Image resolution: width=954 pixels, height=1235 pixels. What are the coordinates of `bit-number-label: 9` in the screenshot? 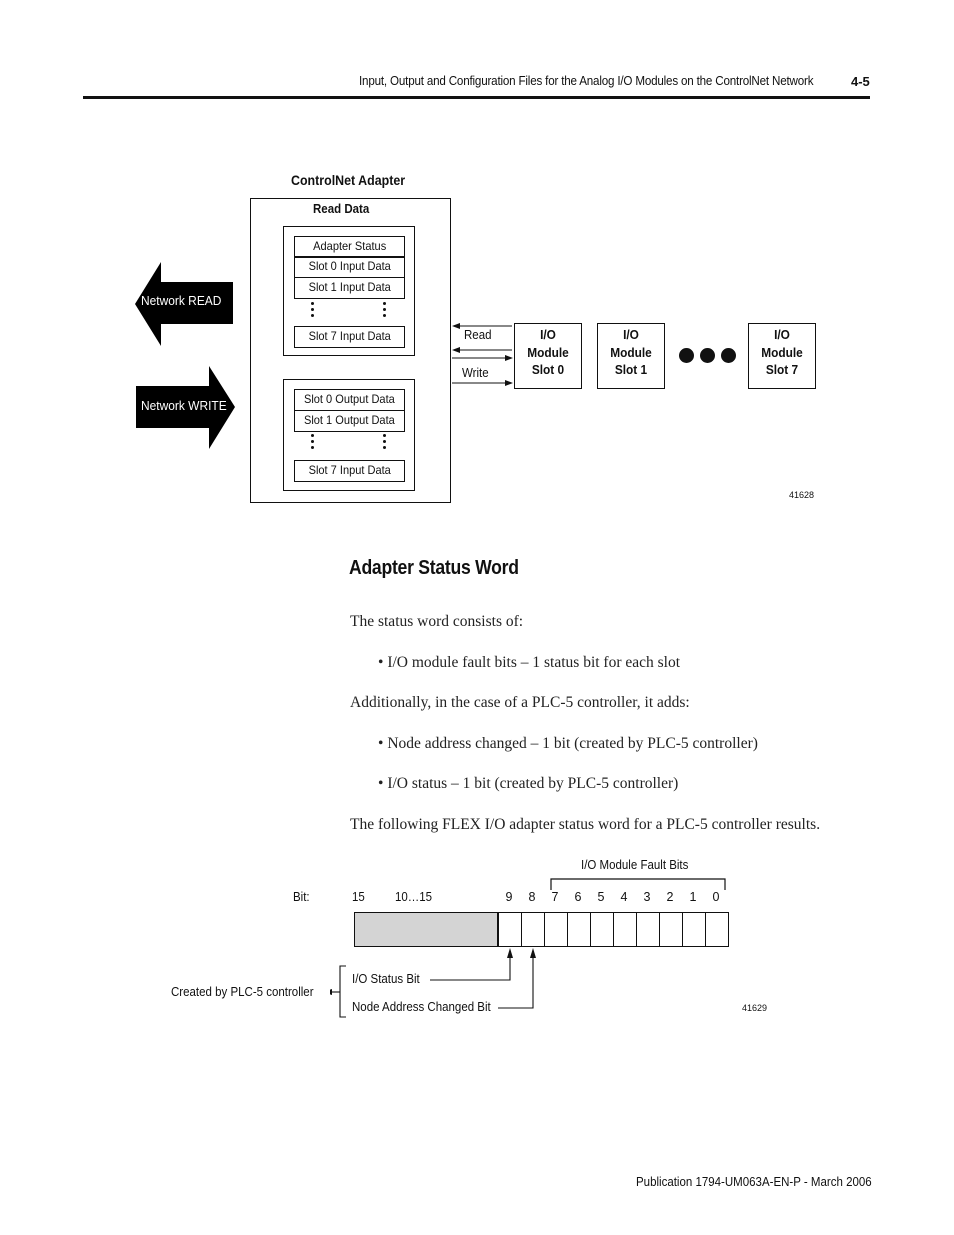 It's located at (509, 897).